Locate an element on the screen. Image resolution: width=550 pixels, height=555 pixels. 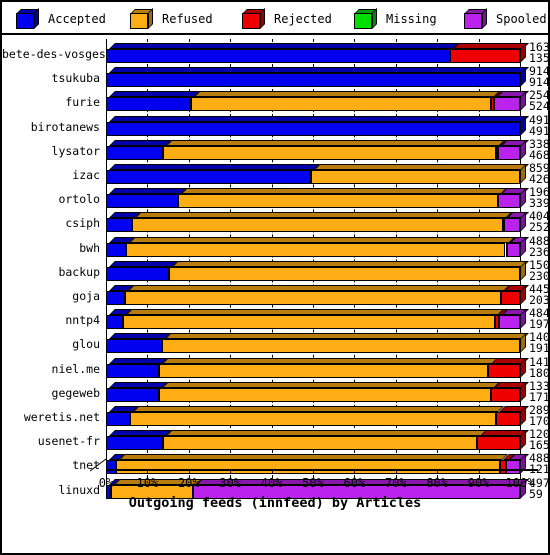
y-axis-label: birotanews is located at coordinates (65, 126).